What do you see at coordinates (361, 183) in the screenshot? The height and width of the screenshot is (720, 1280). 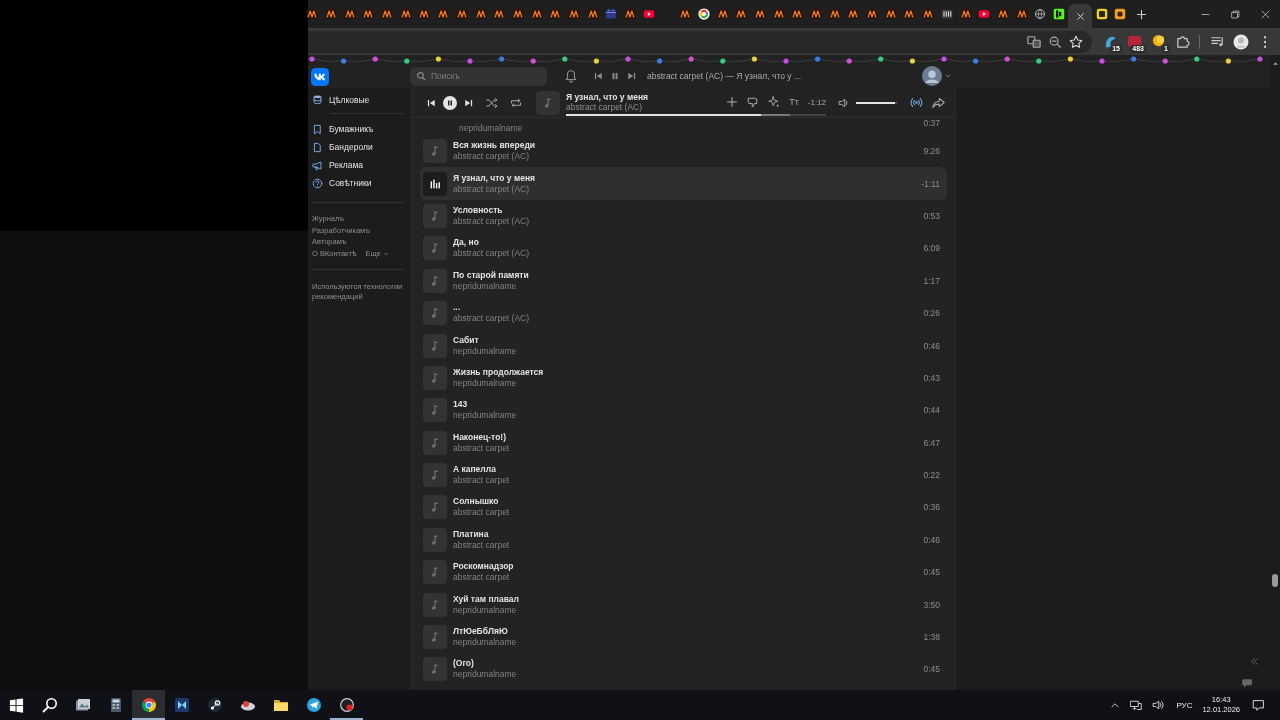 I see `sidebar-item: Совѣтники` at bounding box center [361, 183].